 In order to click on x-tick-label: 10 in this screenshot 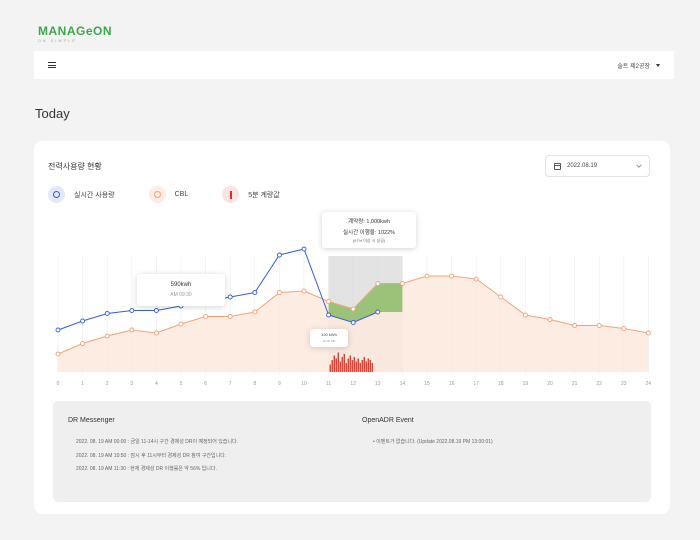, I will do `click(304, 384)`.